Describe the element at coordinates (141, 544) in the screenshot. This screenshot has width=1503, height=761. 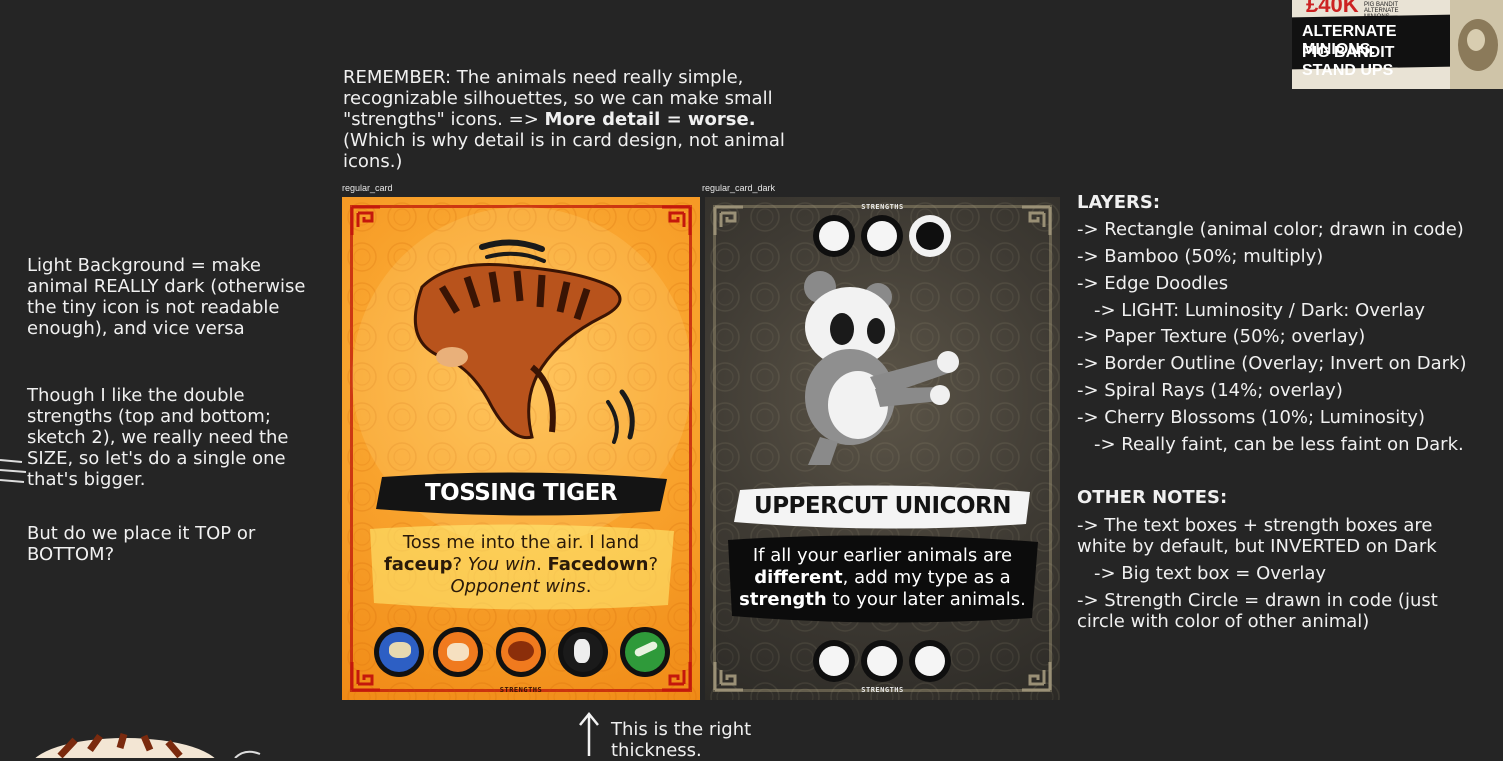
I see `placement-question-note: But do we place it TOP or BOTTOM?` at that location.